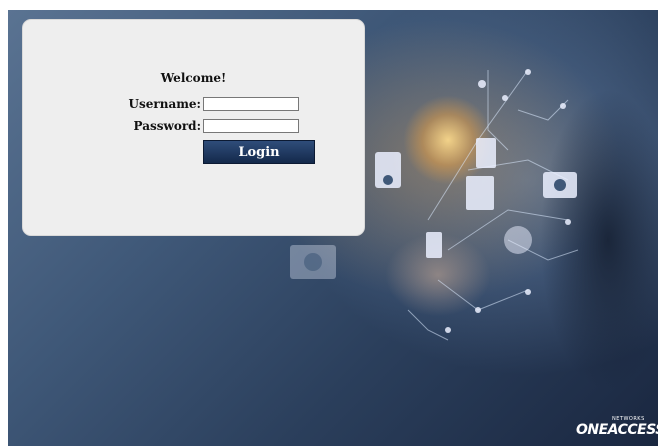  What do you see at coordinates (167, 126) in the screenshot?
I see `password-label: Password:` at bounding box center [167, 126].